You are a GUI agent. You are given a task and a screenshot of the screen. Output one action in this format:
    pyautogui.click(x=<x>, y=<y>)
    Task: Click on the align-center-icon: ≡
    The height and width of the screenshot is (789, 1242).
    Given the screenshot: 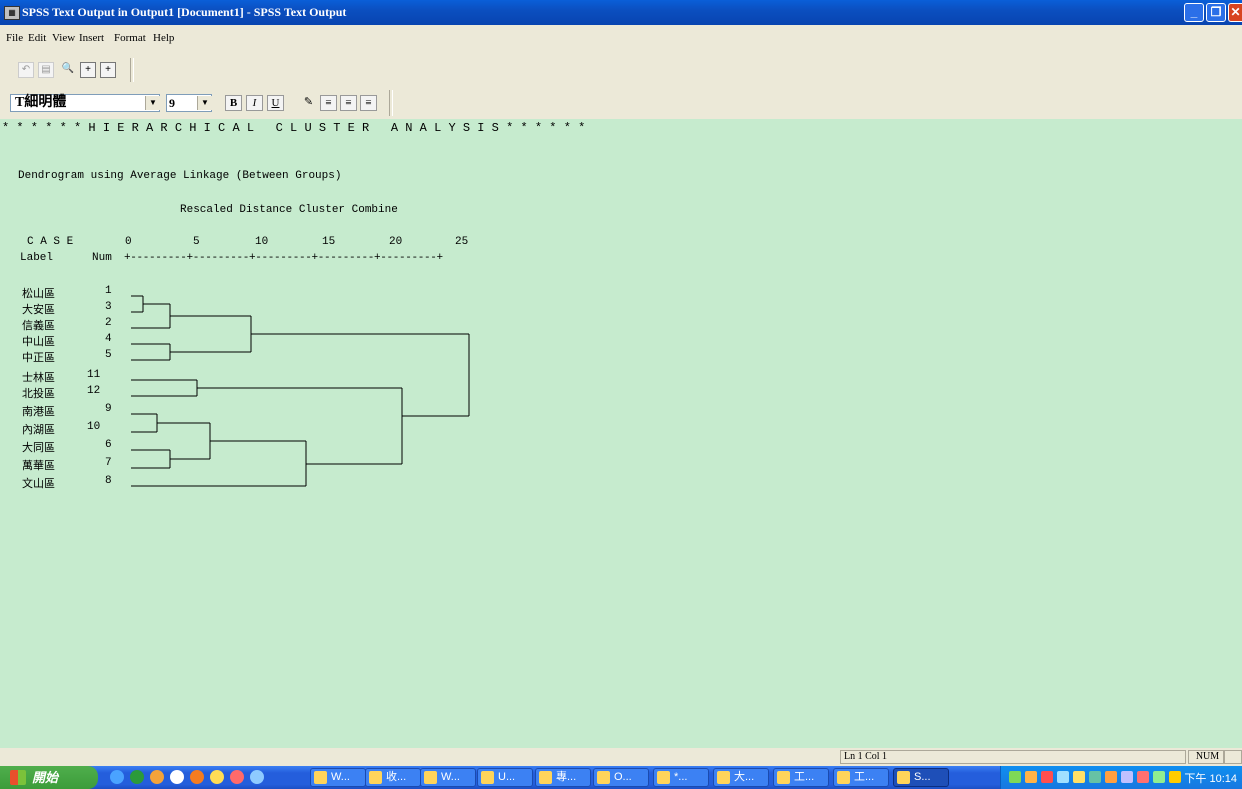 What is the action you would take?
    pyautogui.click(x=348, y=103)
    